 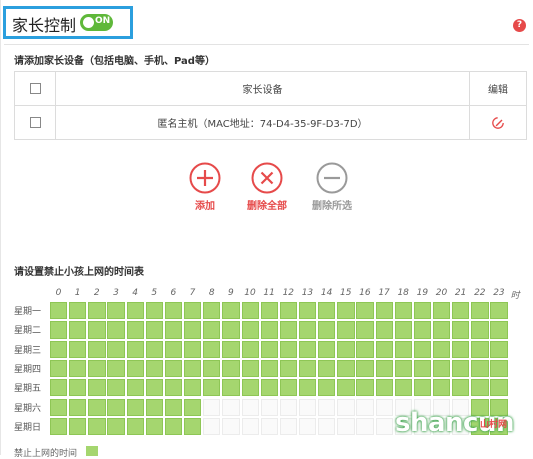 I want to click on delete-all-button: 删除全部, so click(x=267, y=187).